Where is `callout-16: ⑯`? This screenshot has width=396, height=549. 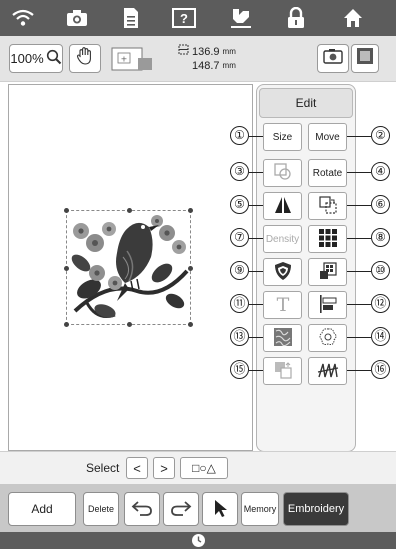
callout-16: ⑯ is located at coordinates (380, 369).